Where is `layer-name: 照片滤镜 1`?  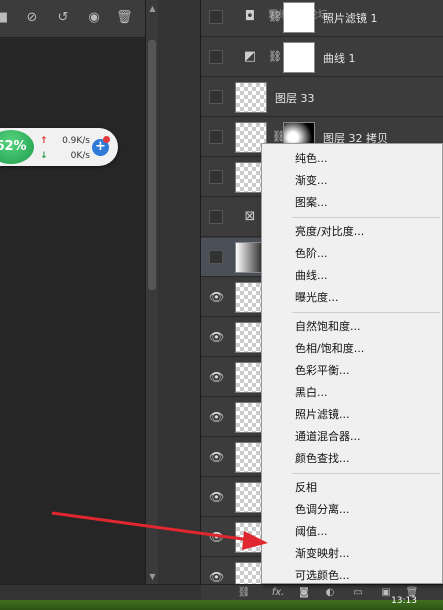
layer-name: 照片滤镜 1 is located at coordinates (350, 18).